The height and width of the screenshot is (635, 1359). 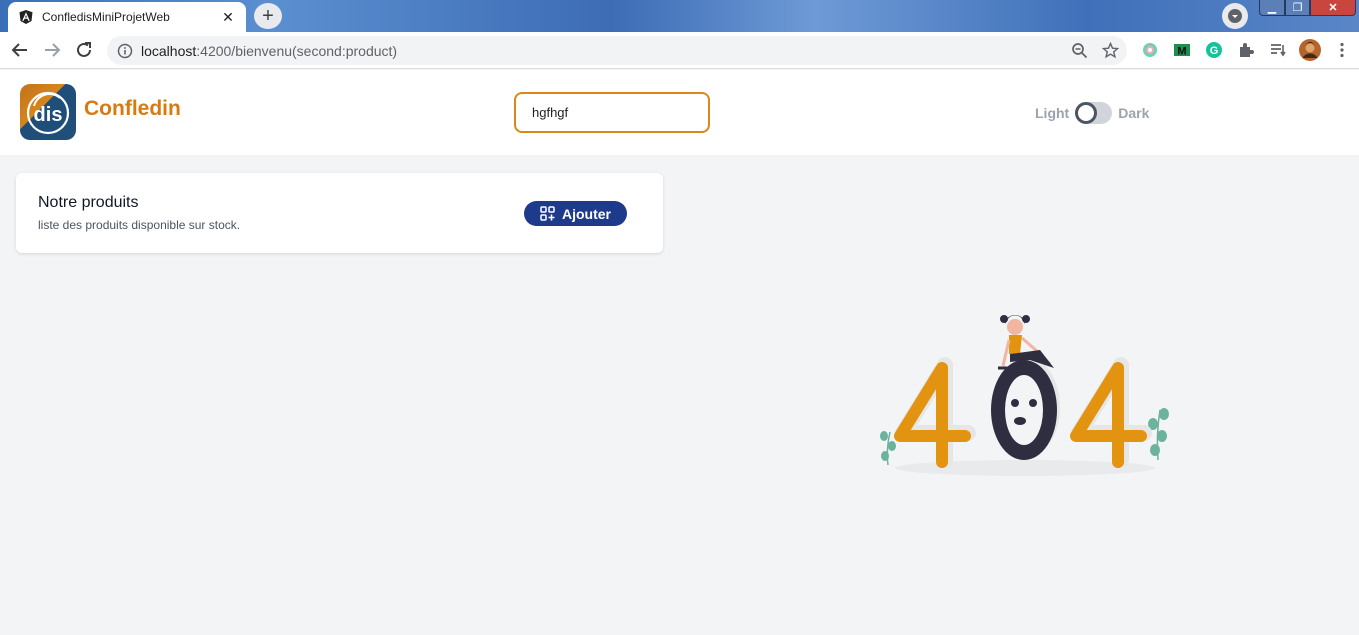 What do you see at coordinates (1246, 50) in the screenshot?
I see `extensions-puzzle-icon` at bounding box center [1246, 50].